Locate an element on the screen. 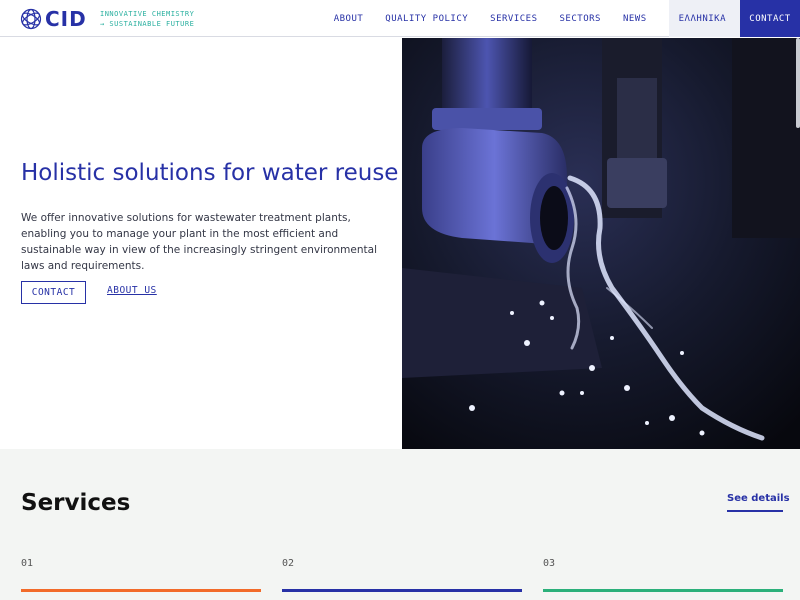 Image resolution: width=800 pixels, height=600 pixels. service-number-01: 01 is located at coordinates (27, 563).